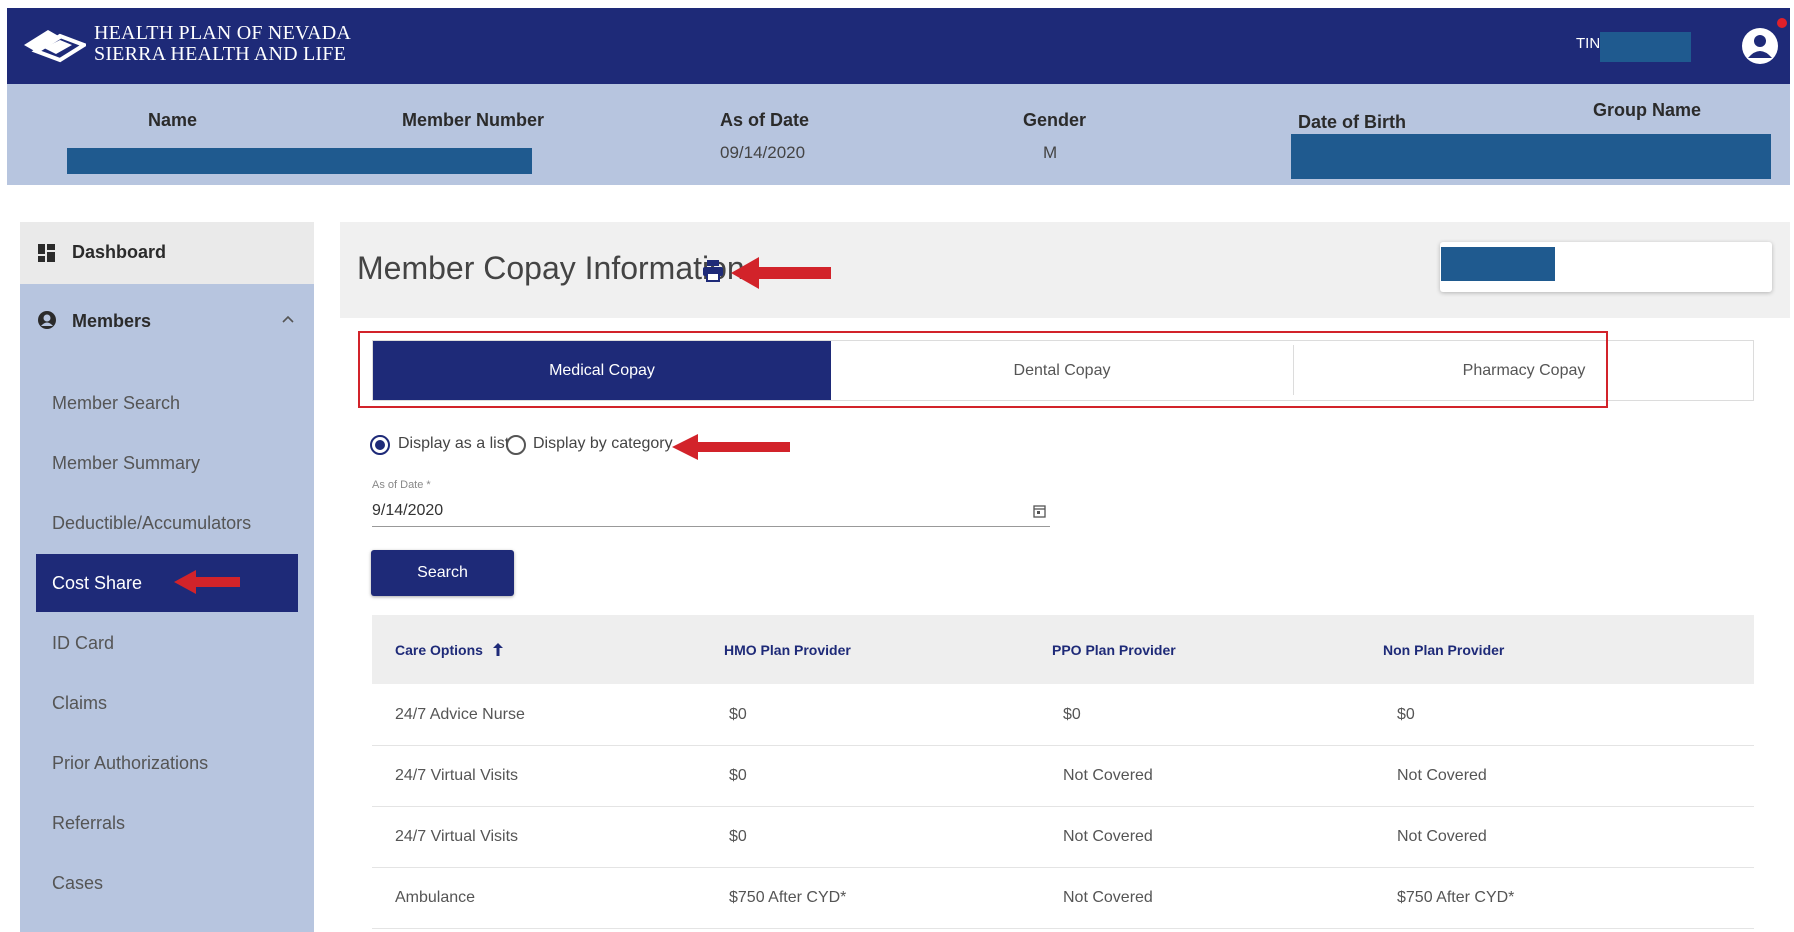  Describe the element at coordinates (173, 120) in the screenshot. I see `name-label: Name` at that location.